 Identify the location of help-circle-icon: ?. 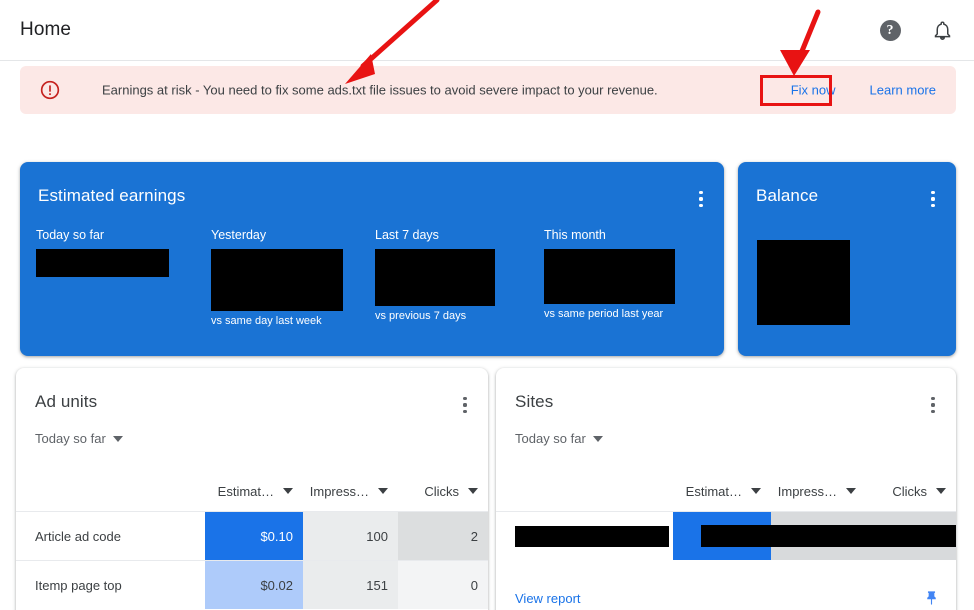
(890, 30).